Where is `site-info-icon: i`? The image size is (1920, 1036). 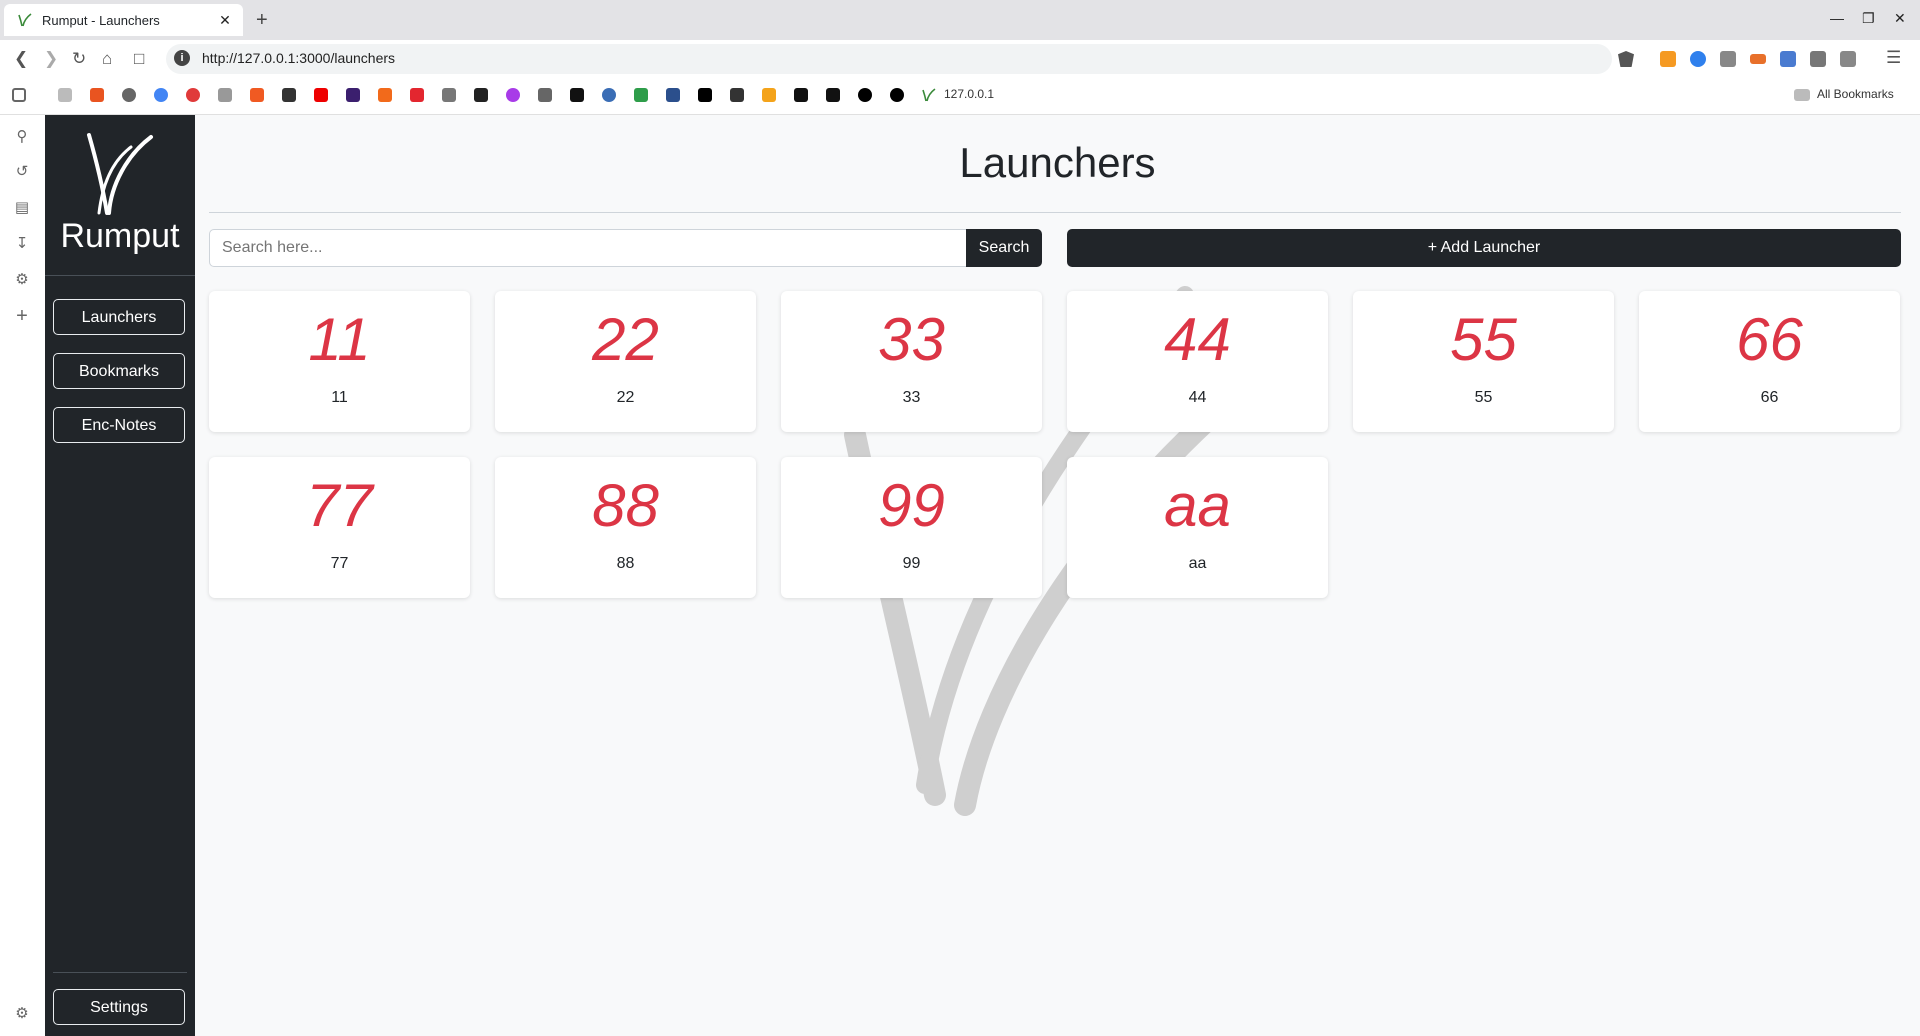 site-info-icon: i is located at coordinates (182, 58).